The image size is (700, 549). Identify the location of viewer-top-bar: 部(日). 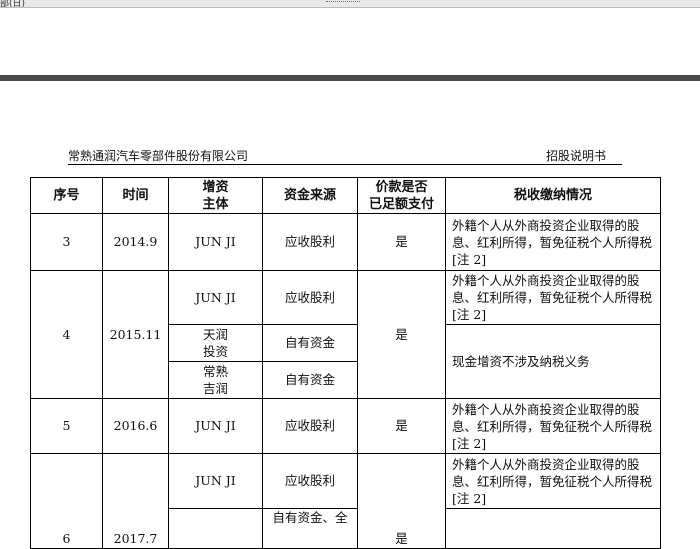
(350, 4).